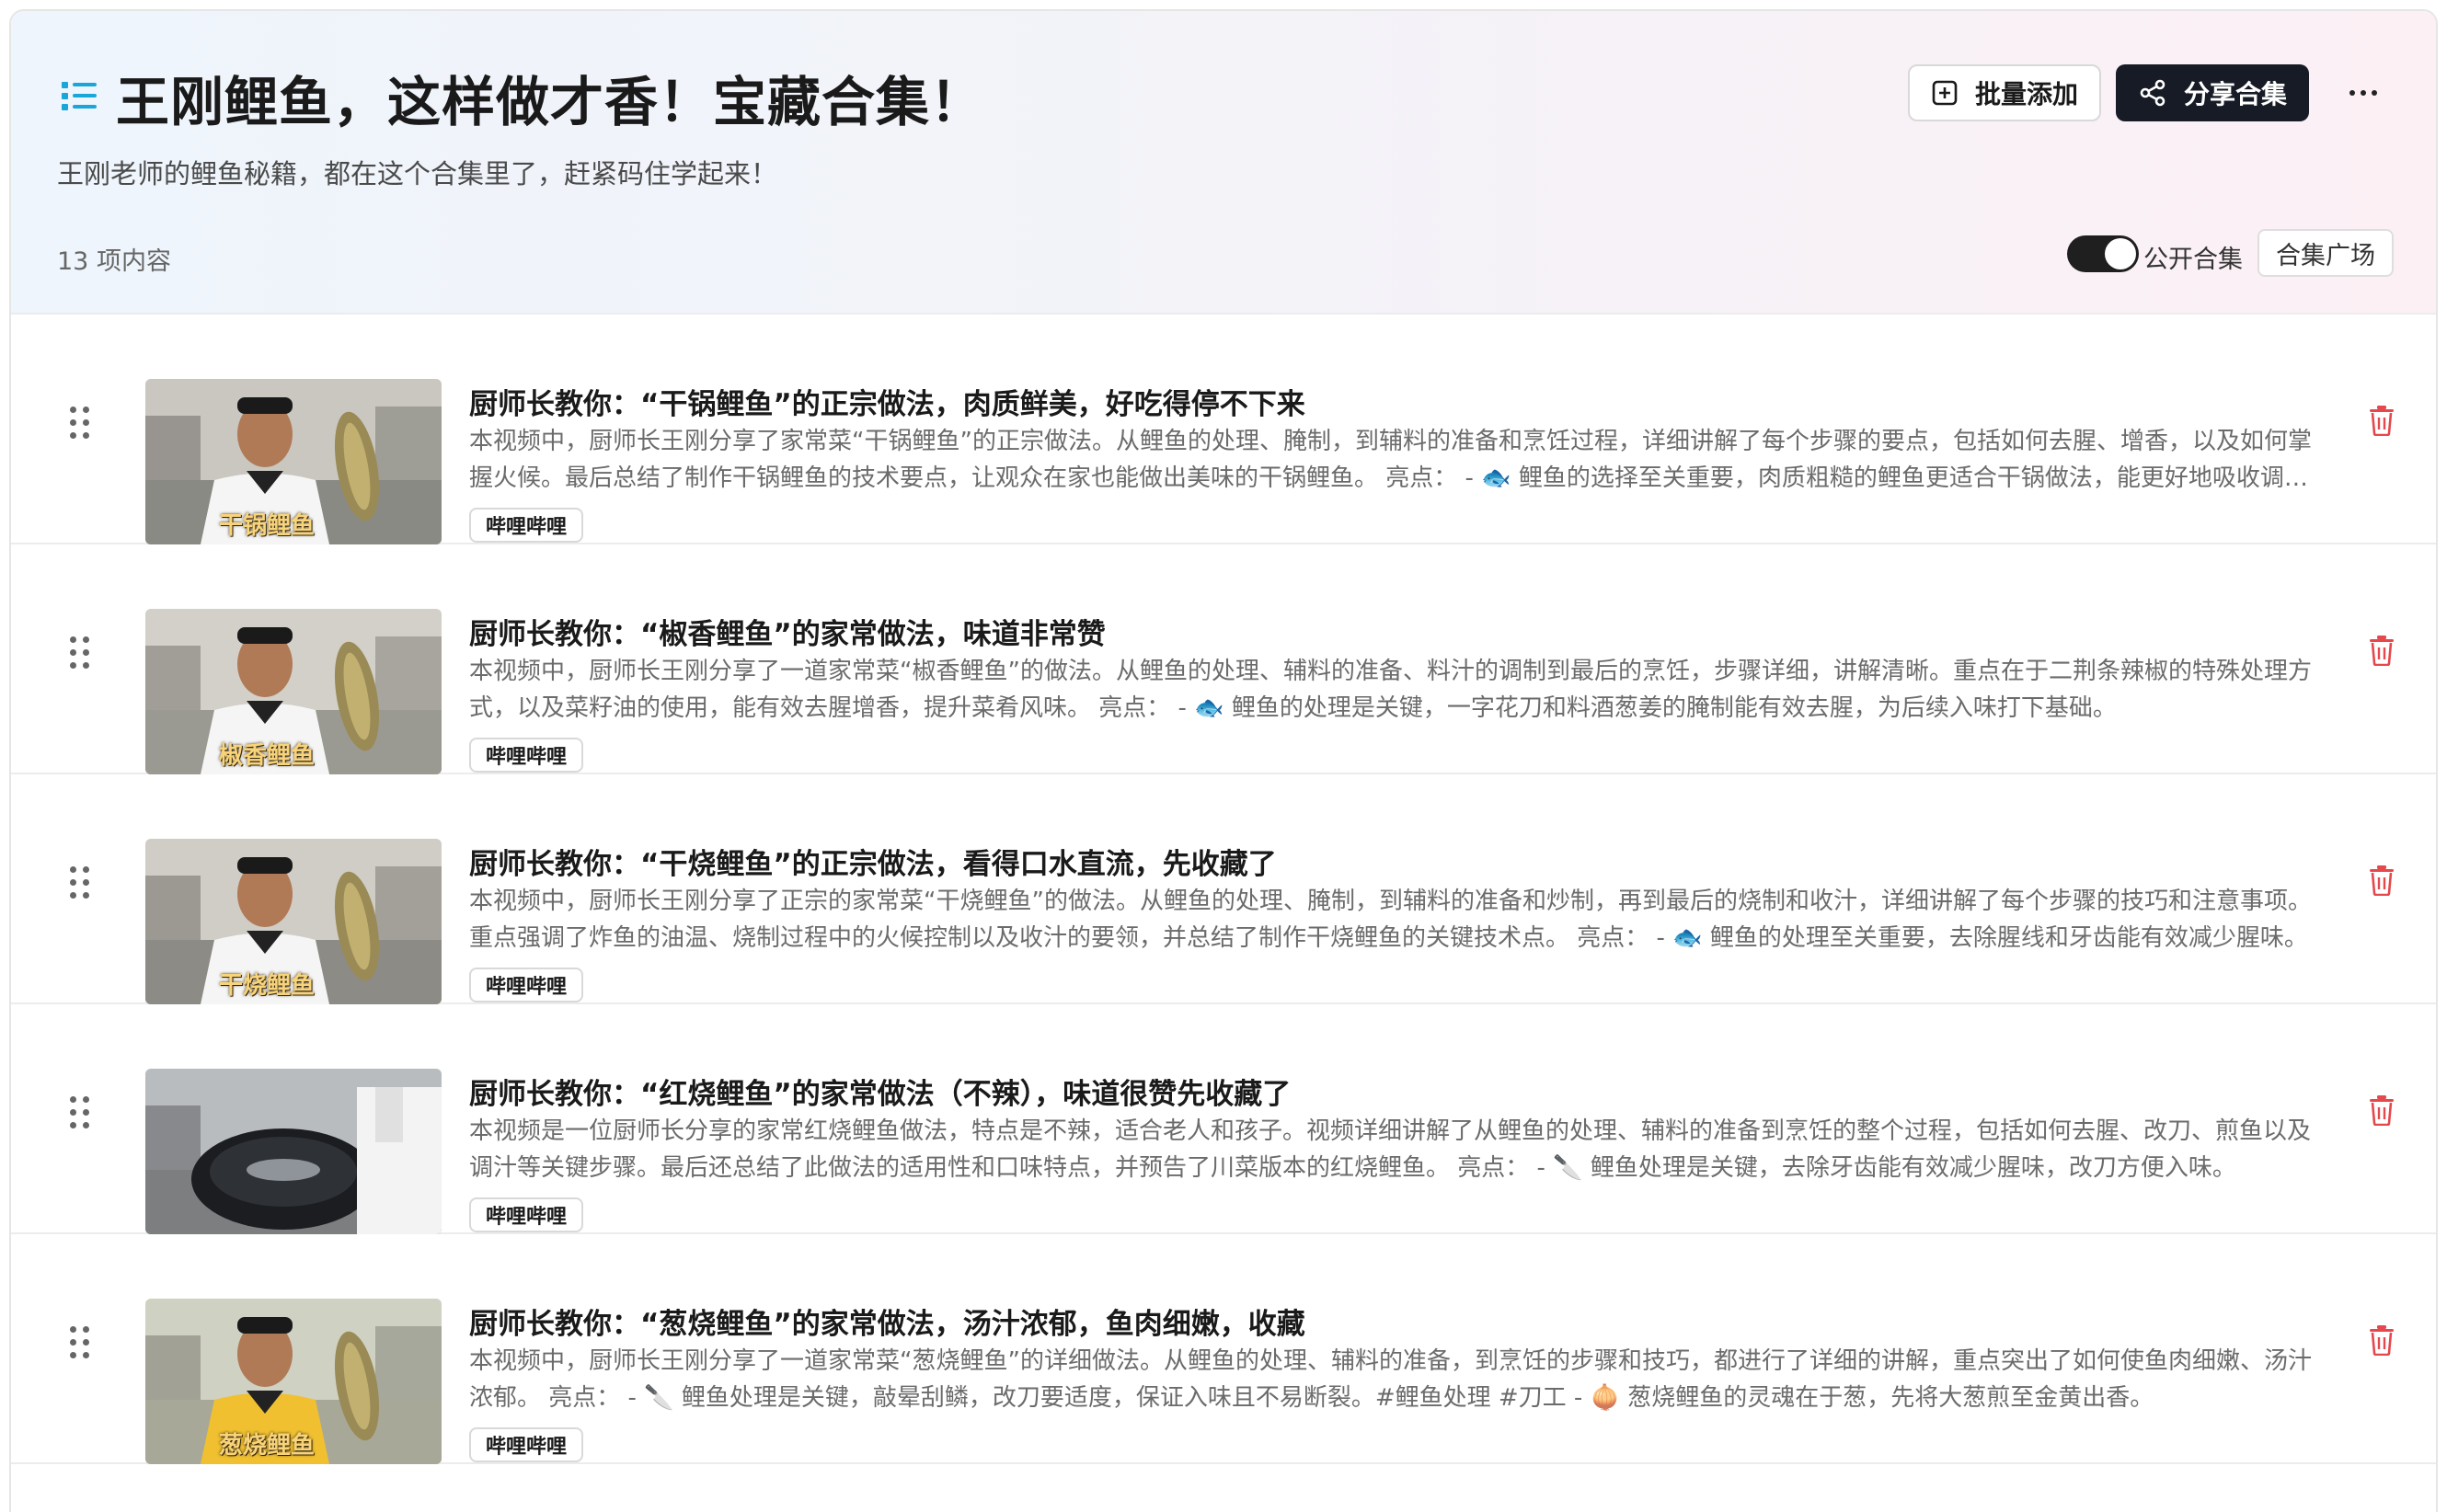 Image resolution: width=2447 pixels, height=1512 pixels. What do you see at coordinates (267, 526) in the screenshot?
I see `thumbnail-caption: 干锅鲤鱼` at bounding box center [267, 526].